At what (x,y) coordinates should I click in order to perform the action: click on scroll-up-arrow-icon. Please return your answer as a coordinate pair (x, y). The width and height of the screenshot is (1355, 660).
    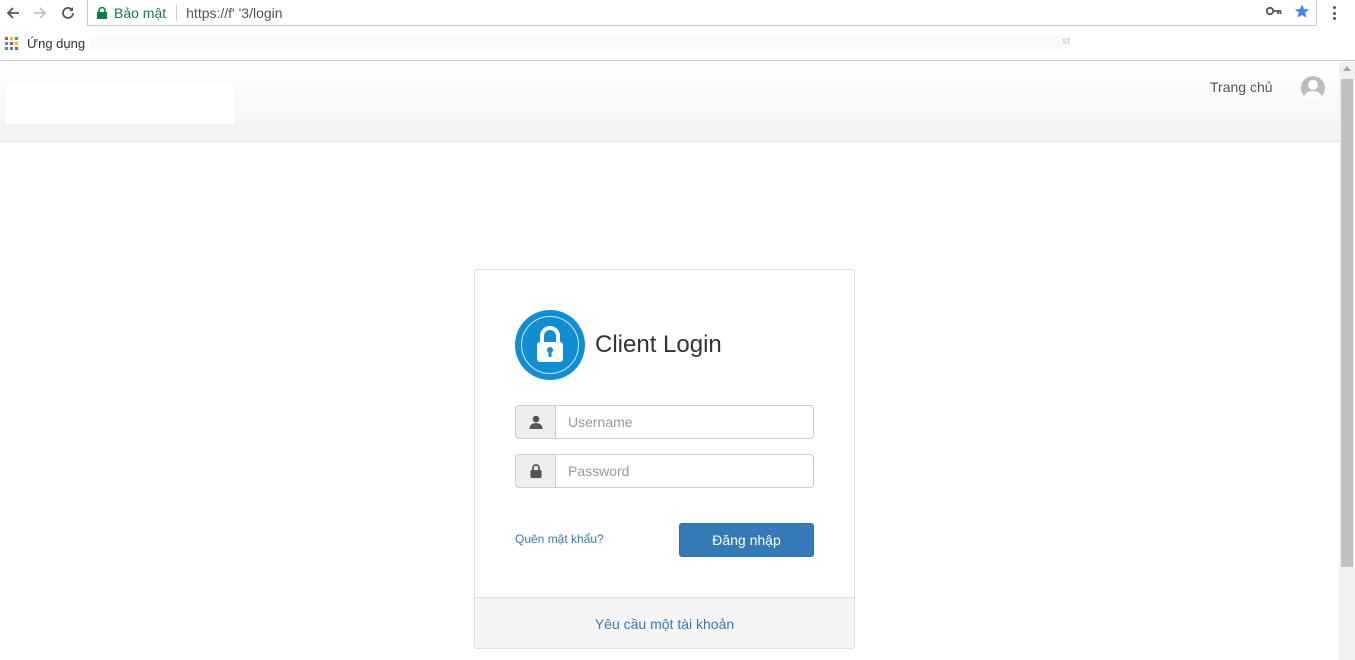
    Looking at the image, I should click on (1347, 68).